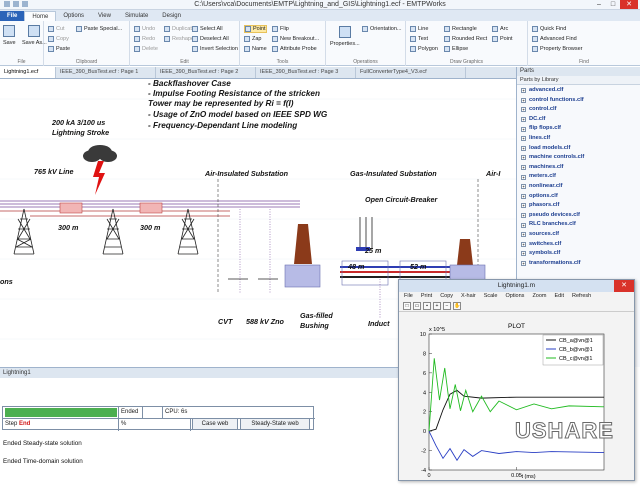 This screenshot has width=640, height=486. I want to click on steady-state-web-button: Steady-State web, so click(275, 424).